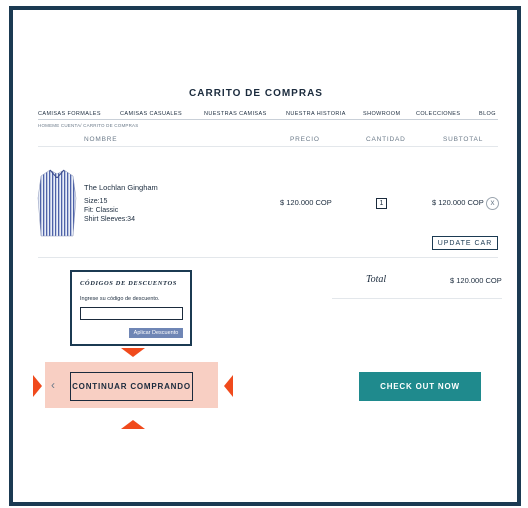 The width and height of the screenshot is (528, 508). Describe the element at coordinates (120, 299) in the screenshot. I see `discount-prompt: Ingrese su código de descuento.` at that location.